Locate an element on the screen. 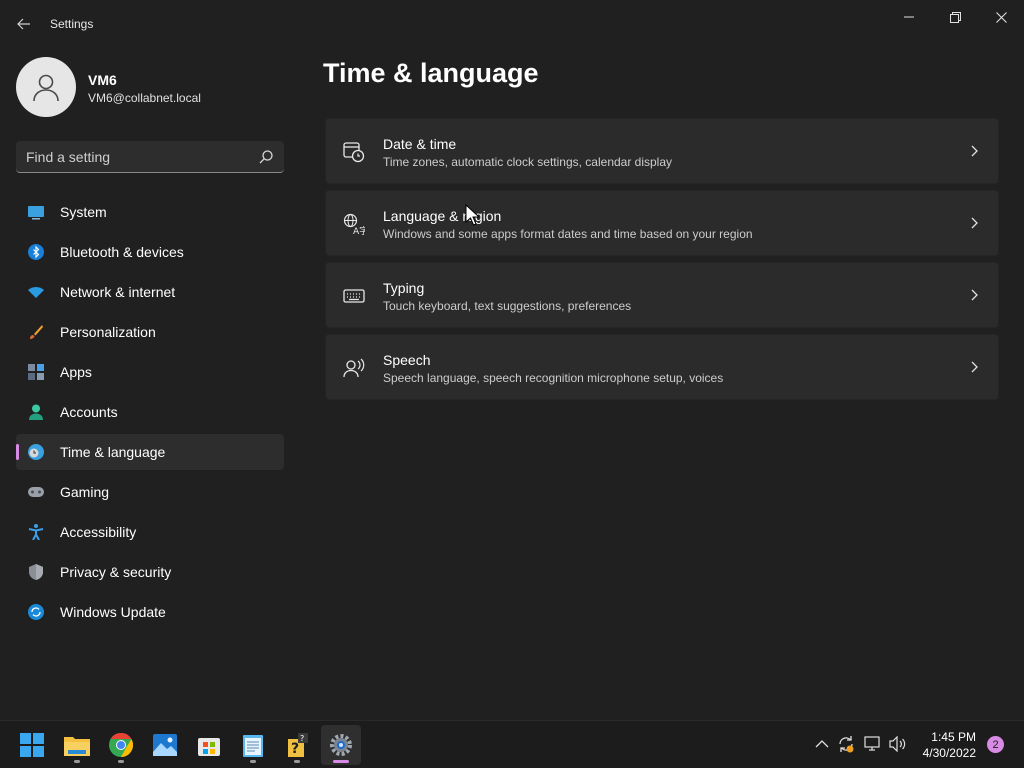 The width and height of the screenshot is (1024, 768). taskbar-help: ?? is located at coordinates (297, 745).